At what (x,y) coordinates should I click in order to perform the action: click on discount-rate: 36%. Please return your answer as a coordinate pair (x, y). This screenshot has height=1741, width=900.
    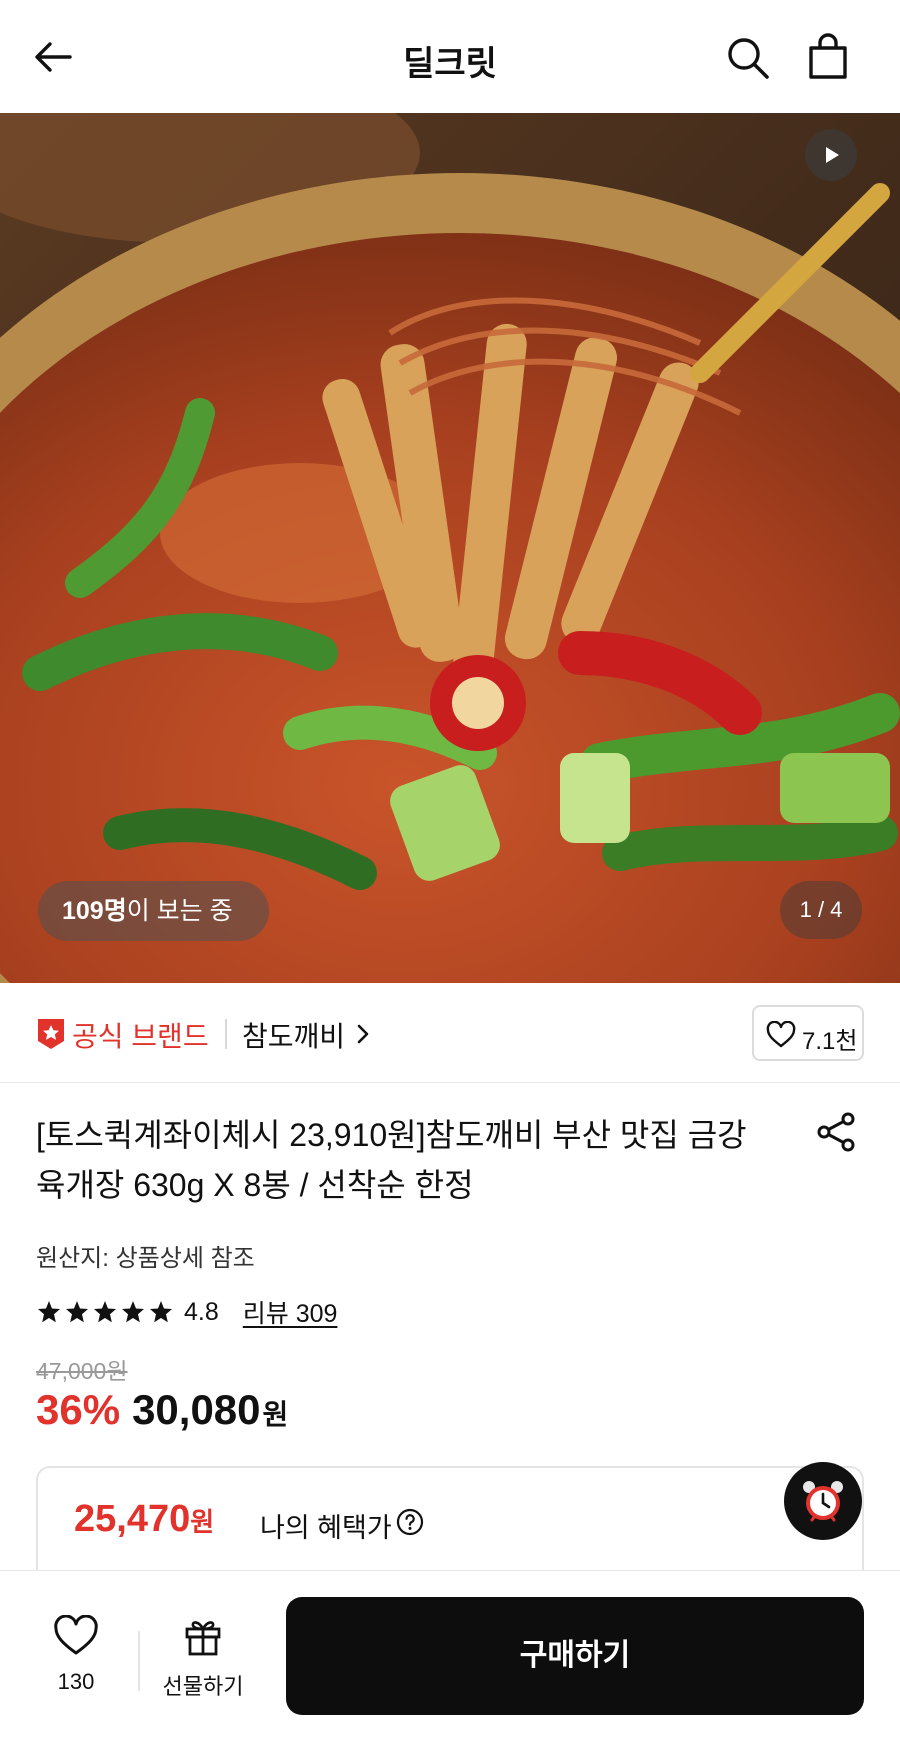
    Looking at the image, I should click on (78, 1409).